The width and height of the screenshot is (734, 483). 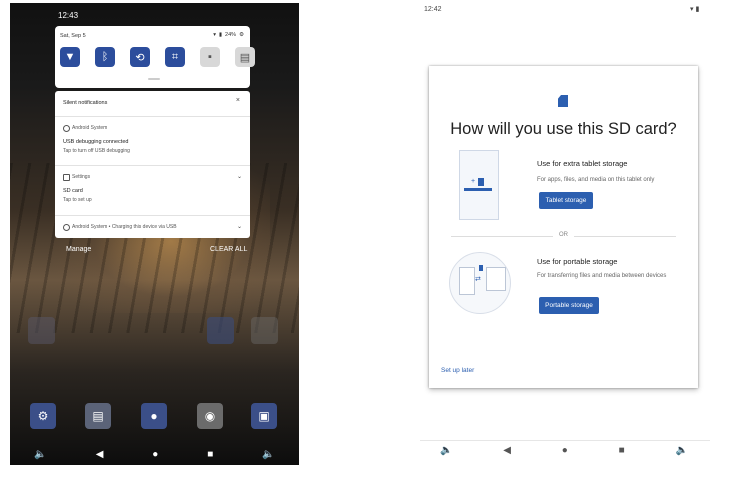 I want to click on computer-device-icon, so click(x=496, y=279).